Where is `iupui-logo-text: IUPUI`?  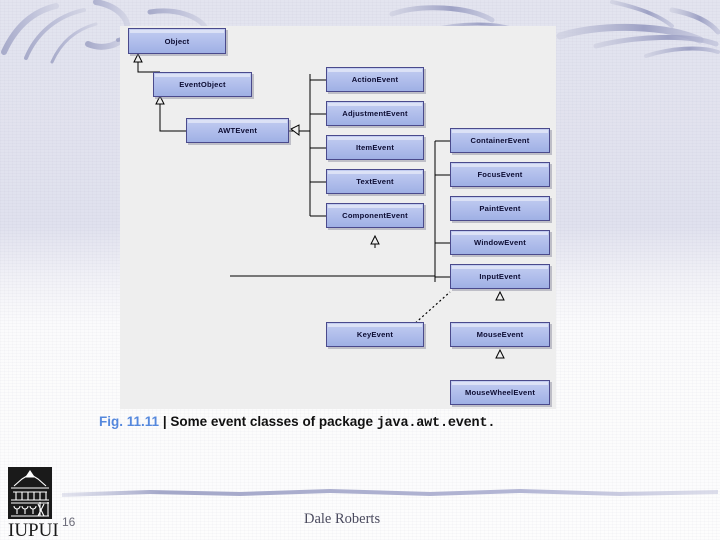 iupui-logo-text: IUPUI is located at coordinates (33, 530).